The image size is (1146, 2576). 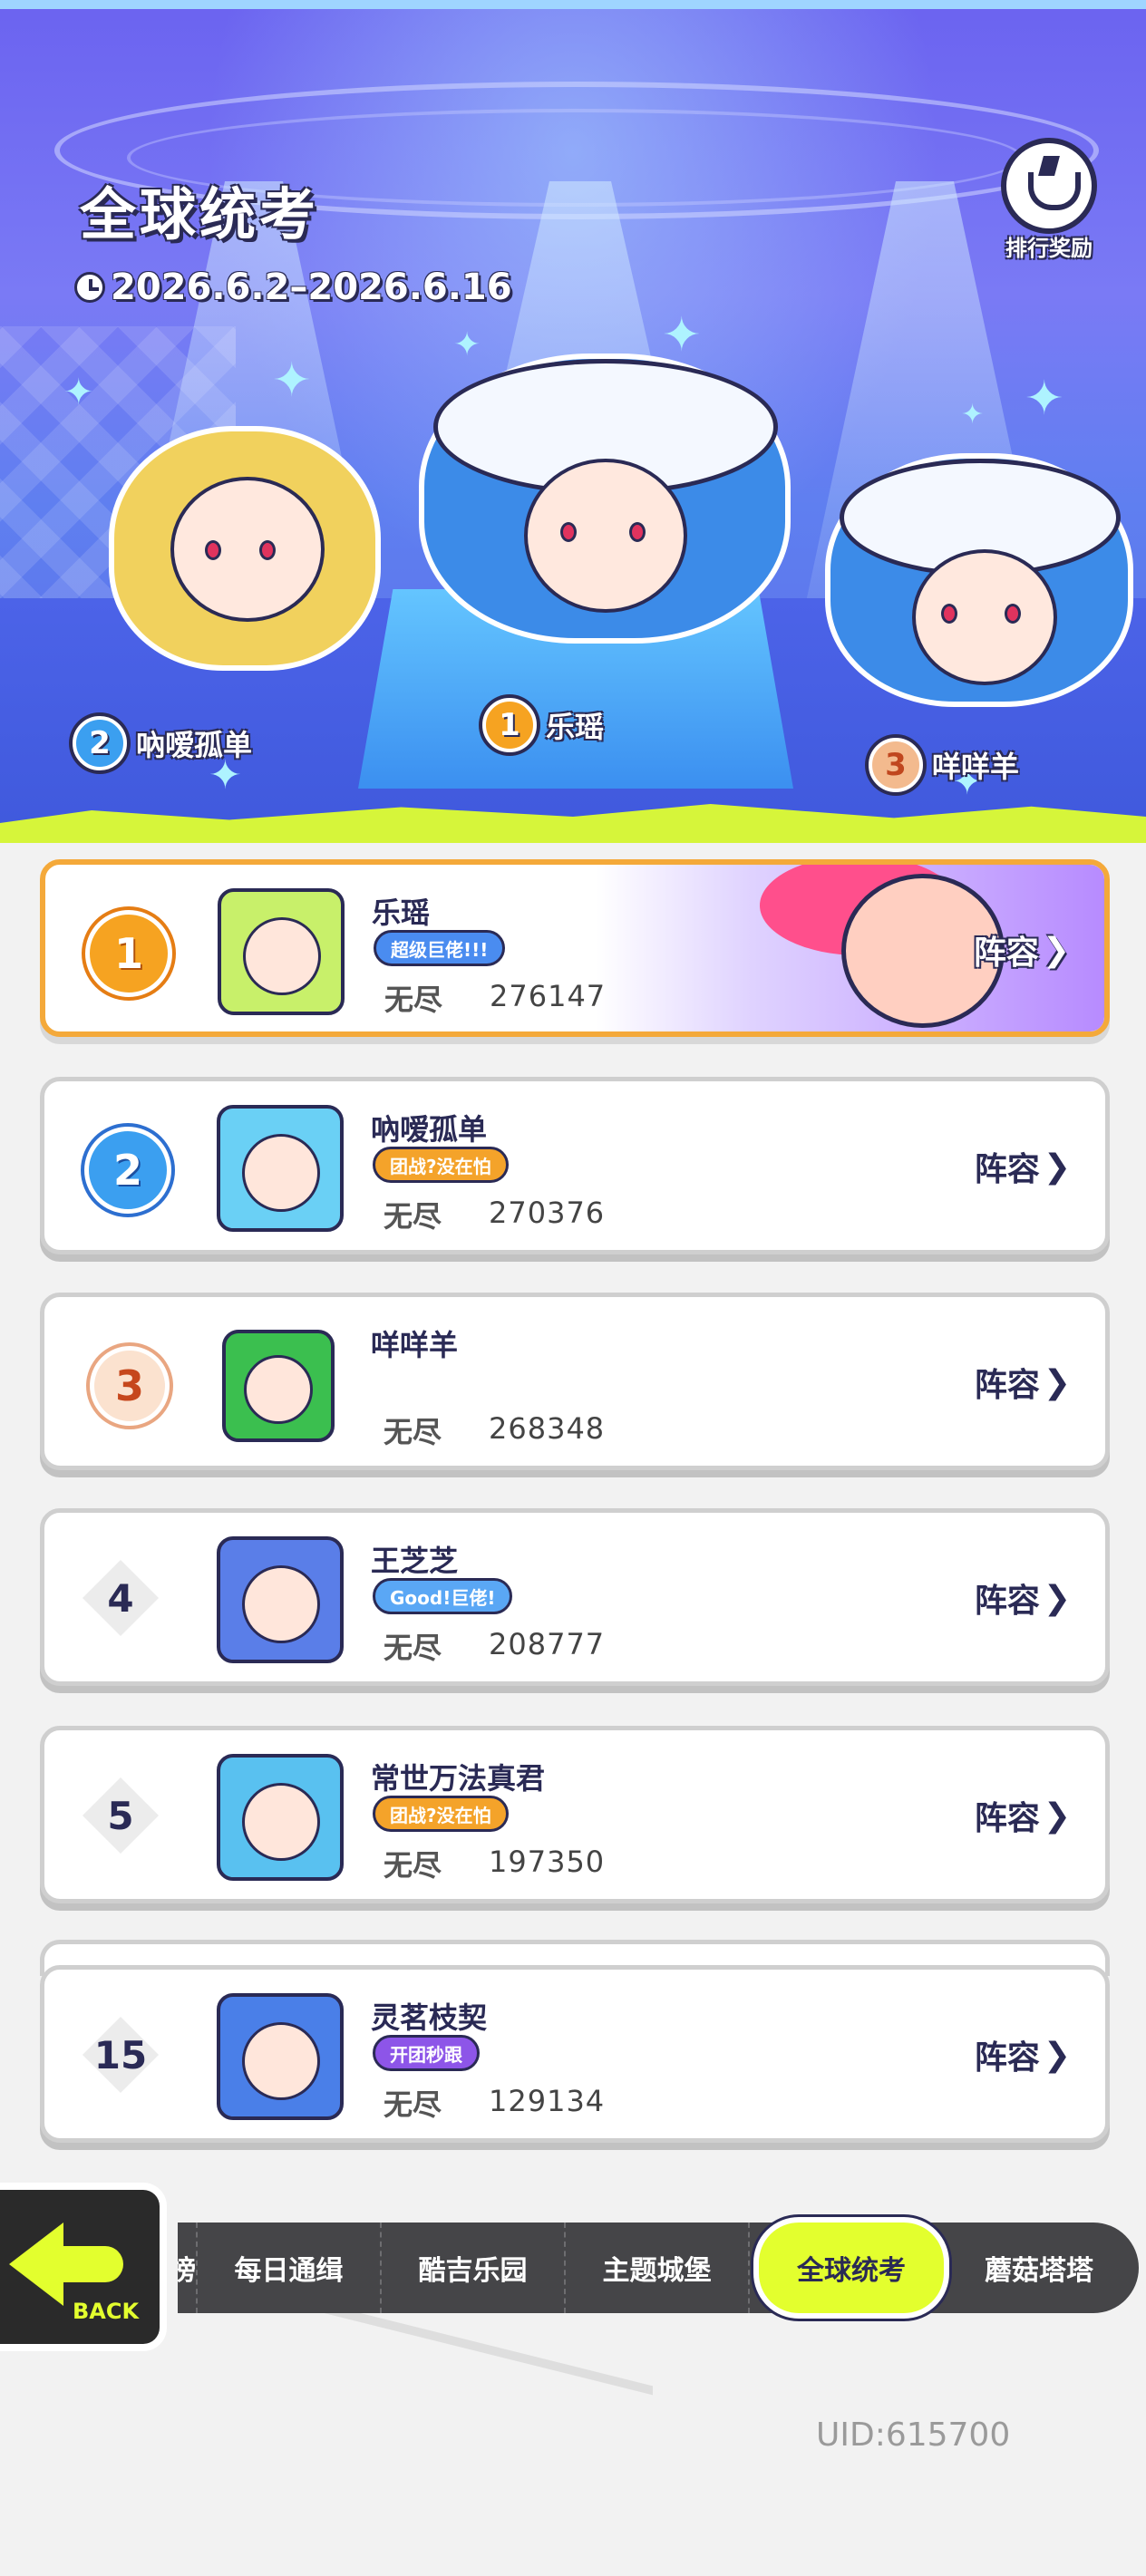 What do you see at coordinates (200, 214) in the screenshot?
I see `page-title: 全球统考` at bounding box center [200, 214].